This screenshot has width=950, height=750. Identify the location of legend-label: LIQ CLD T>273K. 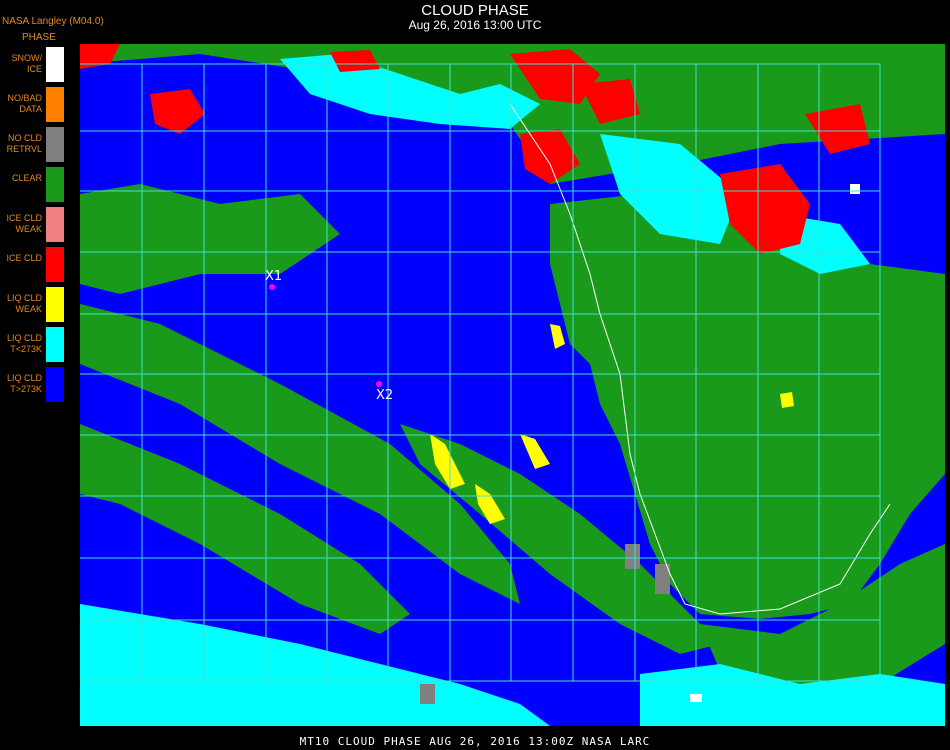
(24, 383).